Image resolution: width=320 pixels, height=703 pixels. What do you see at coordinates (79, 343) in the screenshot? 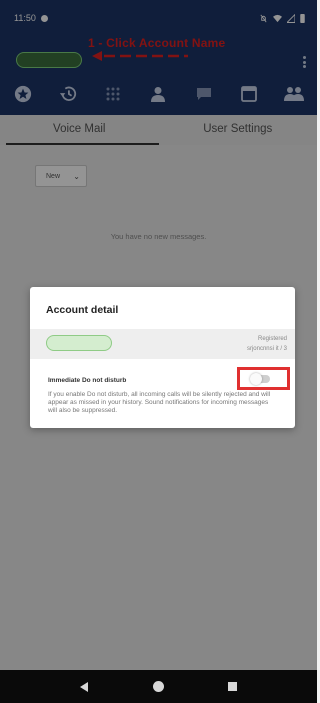
I see `account-name-pill` at bounding box center [79, 343].